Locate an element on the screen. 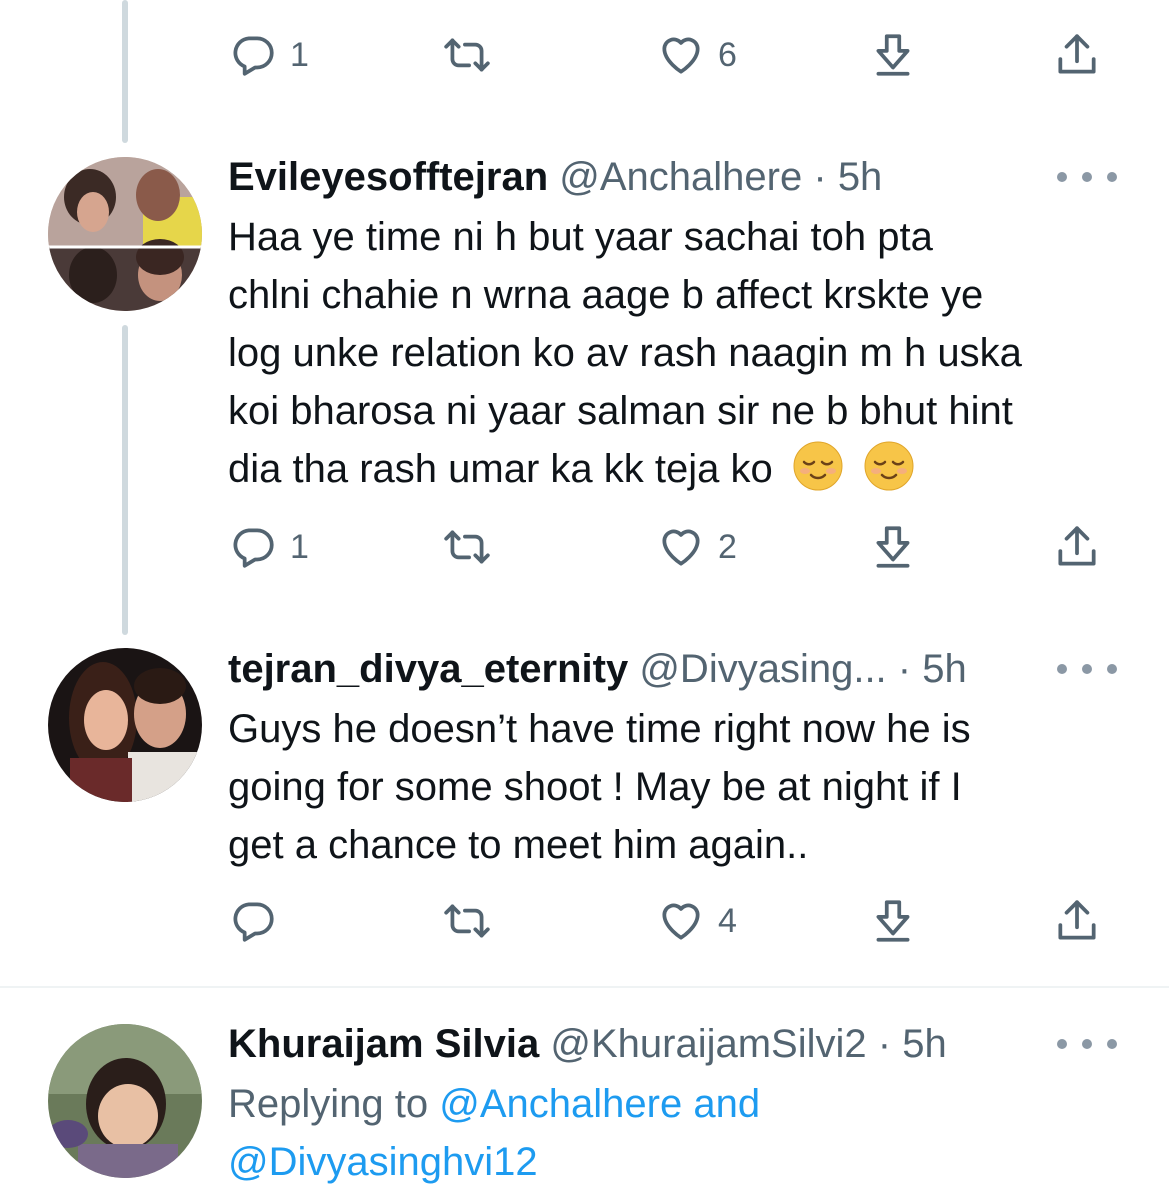  tweet-actions: 1 2 is located at coordinates (584, 547).